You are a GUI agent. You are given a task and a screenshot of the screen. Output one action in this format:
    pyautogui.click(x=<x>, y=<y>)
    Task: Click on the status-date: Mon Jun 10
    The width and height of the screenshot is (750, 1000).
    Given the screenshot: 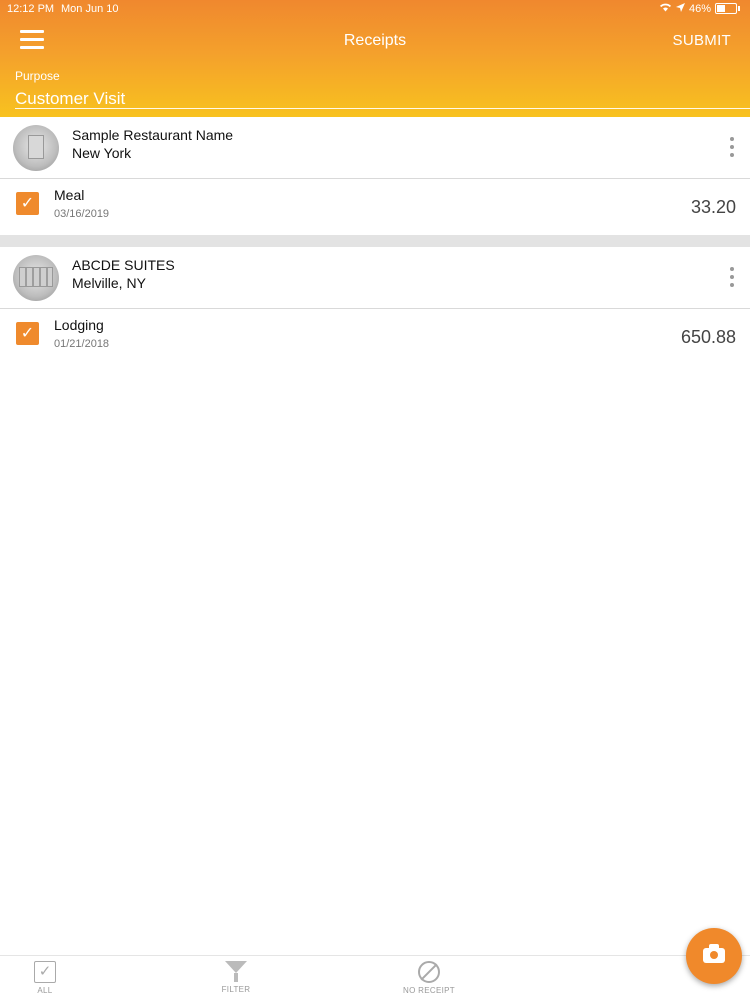 What is the action you would take?
    pyautogui.click(x=90, y=9)
    